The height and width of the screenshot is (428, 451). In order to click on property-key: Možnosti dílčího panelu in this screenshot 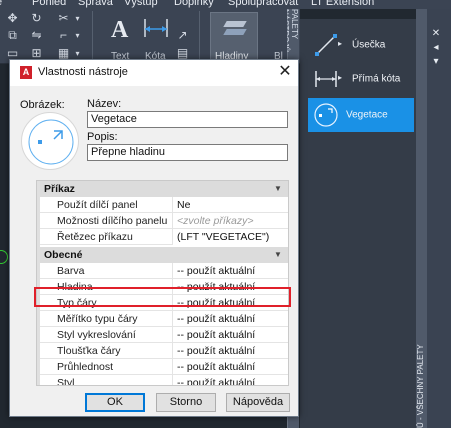, I will do `click(112, 221)`.